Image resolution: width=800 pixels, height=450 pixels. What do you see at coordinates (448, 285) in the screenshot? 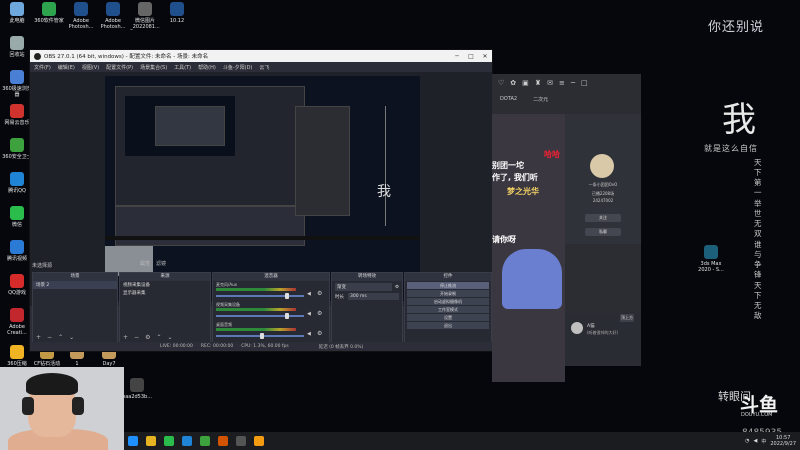
I see `control-button: 停止推流` at bounding box center [448, 285].